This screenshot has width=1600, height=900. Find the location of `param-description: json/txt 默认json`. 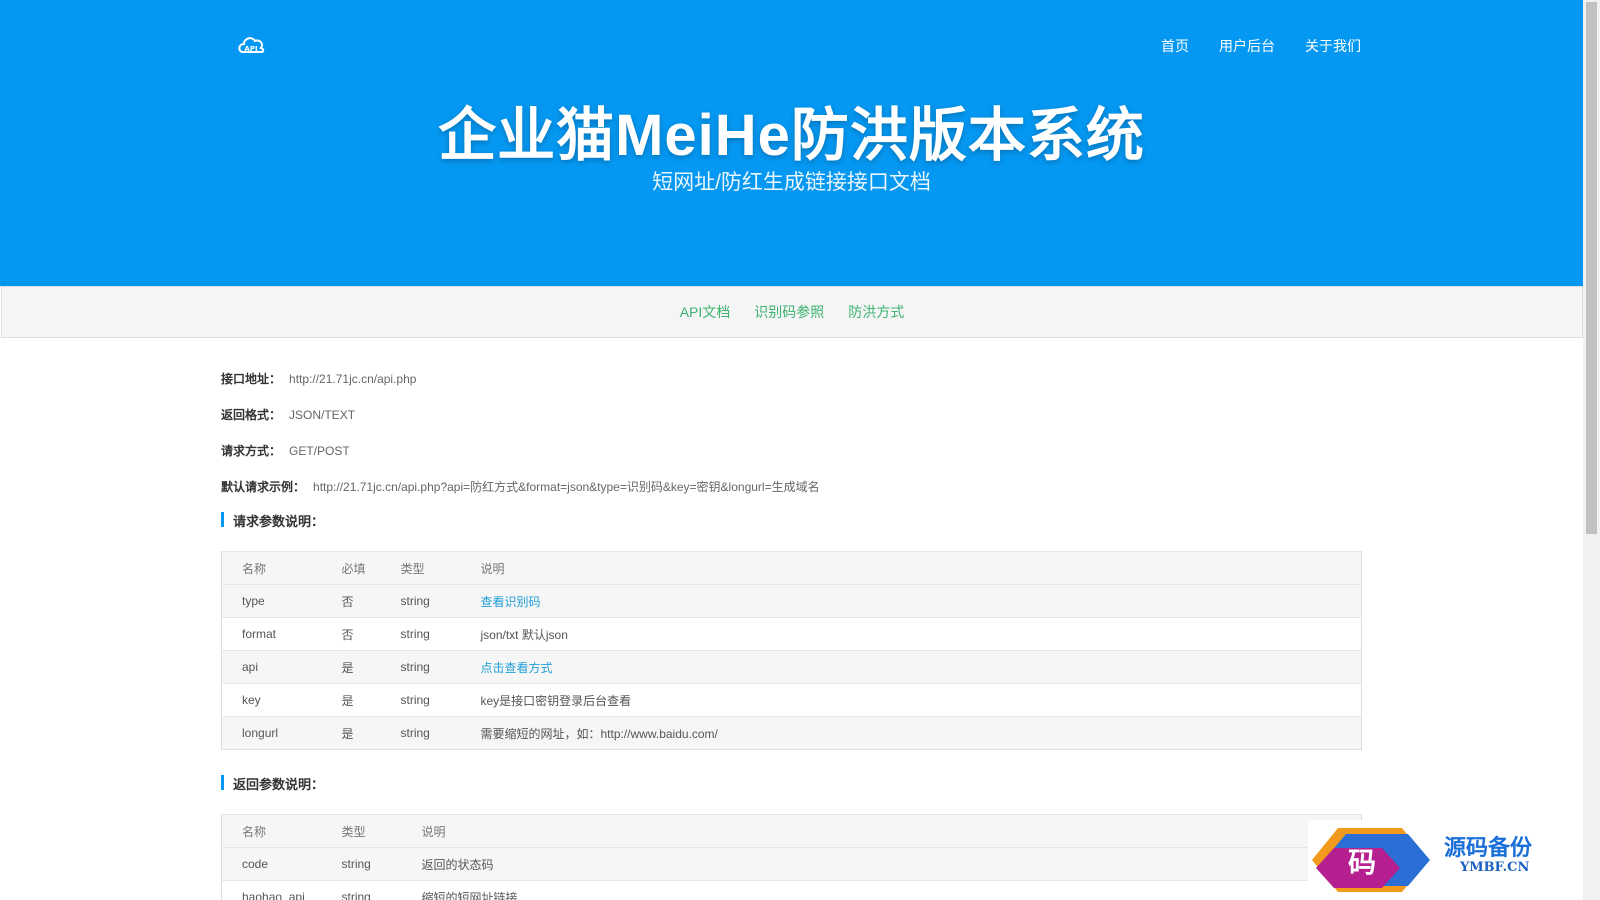

param-description: json/txt 默认json is located at coordinates (911, 634).